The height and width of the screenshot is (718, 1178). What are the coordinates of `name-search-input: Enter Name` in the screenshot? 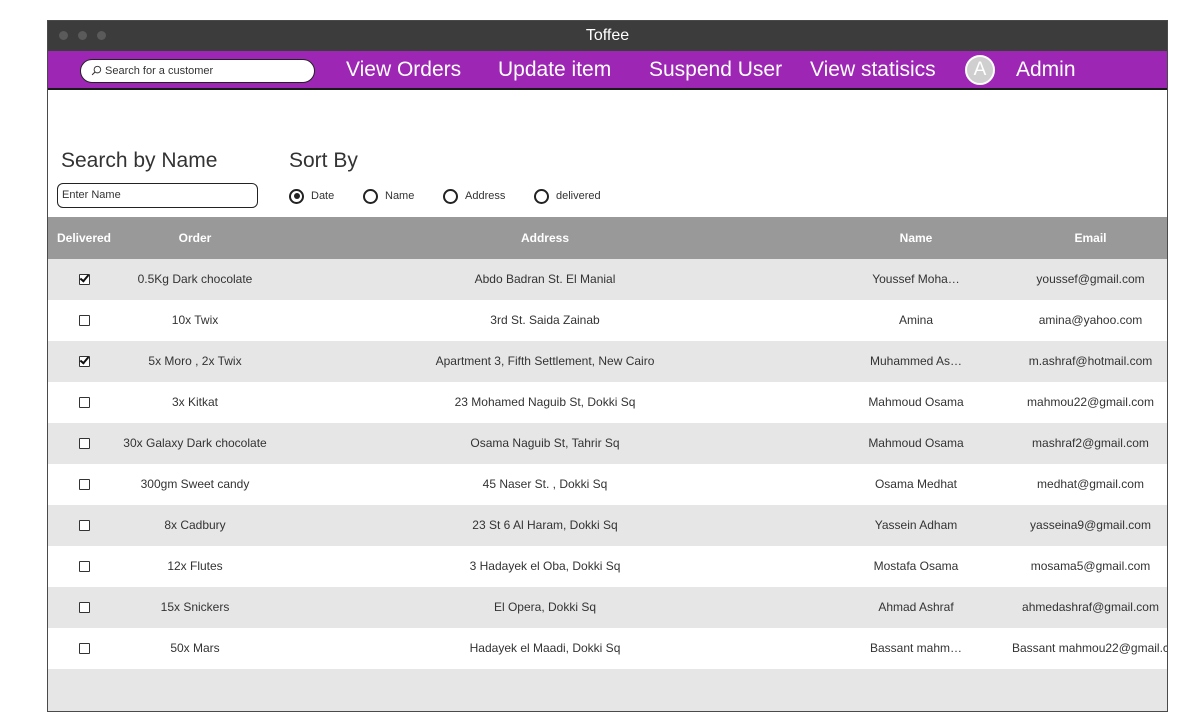 It's located at (157, 195).